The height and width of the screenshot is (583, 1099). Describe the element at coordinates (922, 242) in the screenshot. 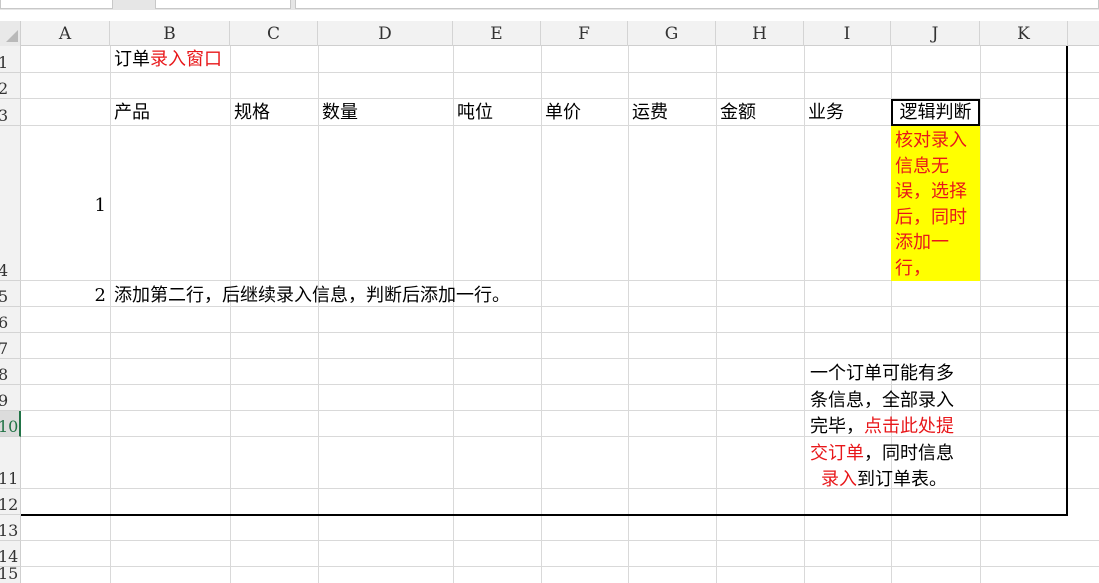

I see `instruction-line: 添加一` at that location.